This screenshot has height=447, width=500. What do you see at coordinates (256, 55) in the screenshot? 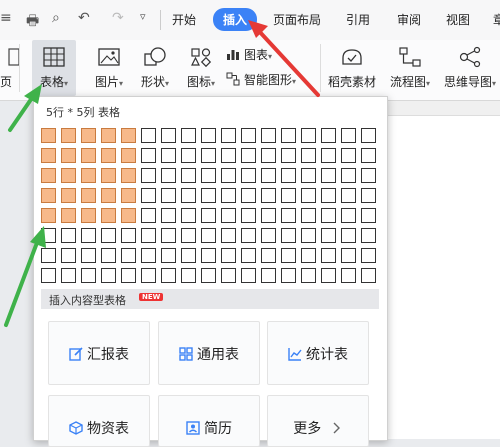
I see `chart-button: 图表▾` at bounding box center [256, 55].